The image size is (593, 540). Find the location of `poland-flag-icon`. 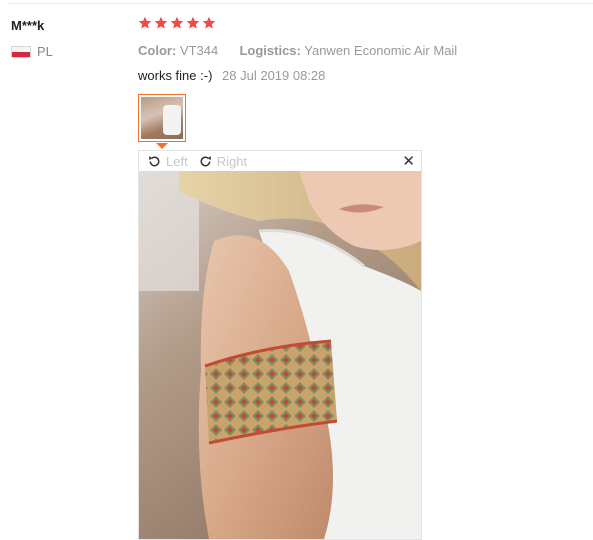

poland-flag-icon is located at coordinates (21, 51).